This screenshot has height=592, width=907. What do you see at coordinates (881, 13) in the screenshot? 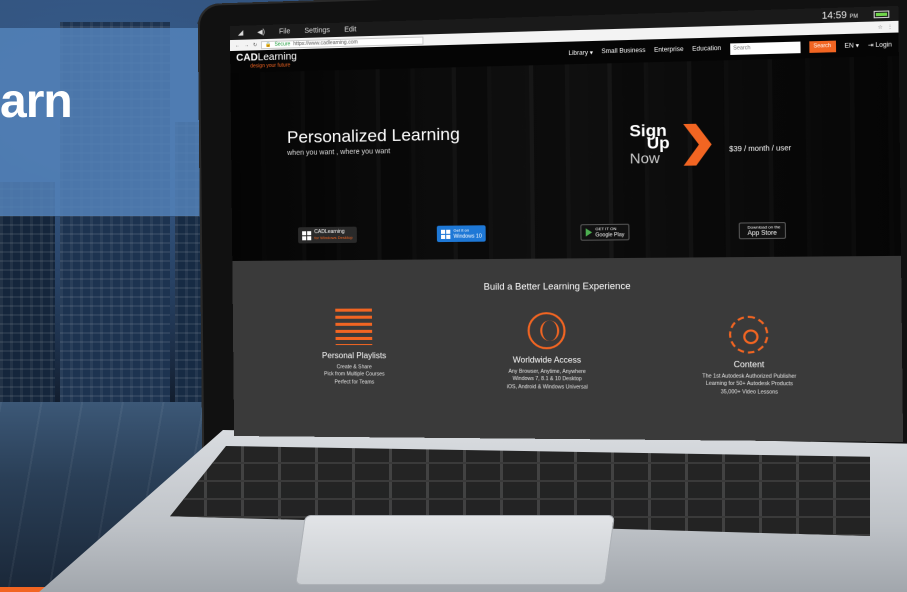
I see `battery-icon` at bounding box center [881, 13].